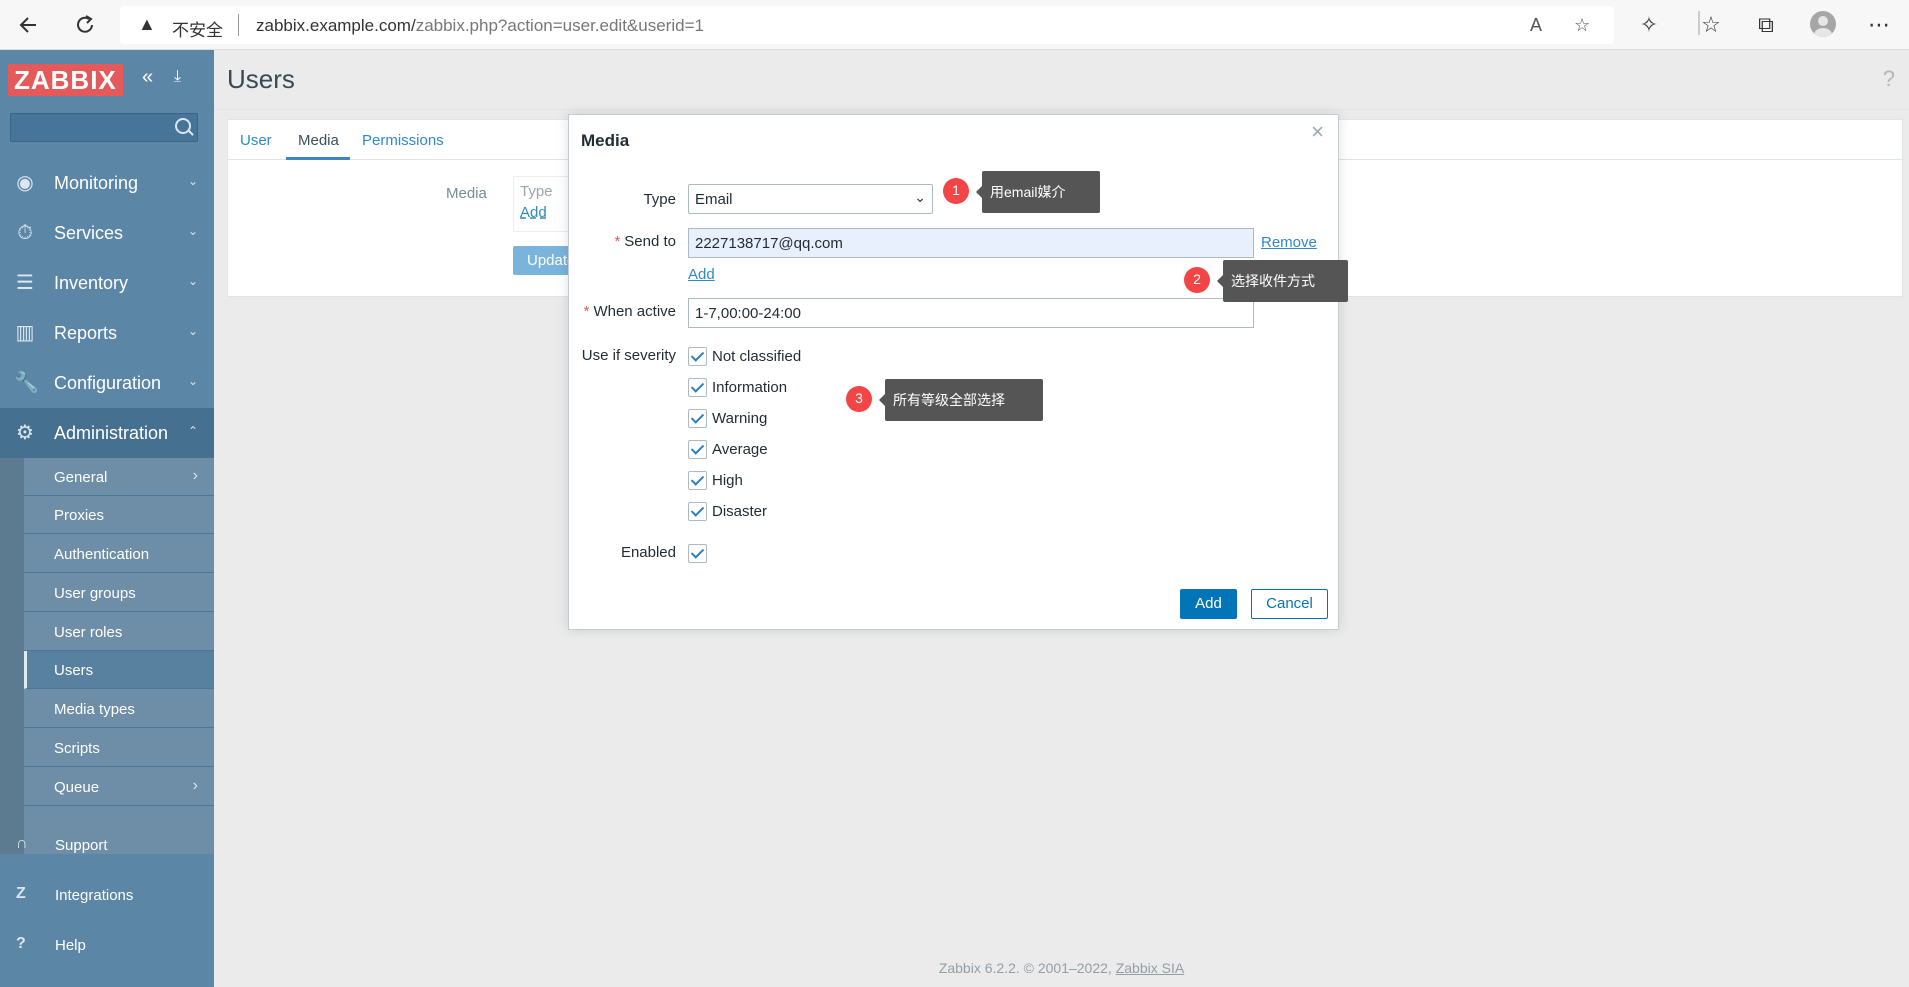  I want to click on type-select: Email ⌄, so click(810, 199).